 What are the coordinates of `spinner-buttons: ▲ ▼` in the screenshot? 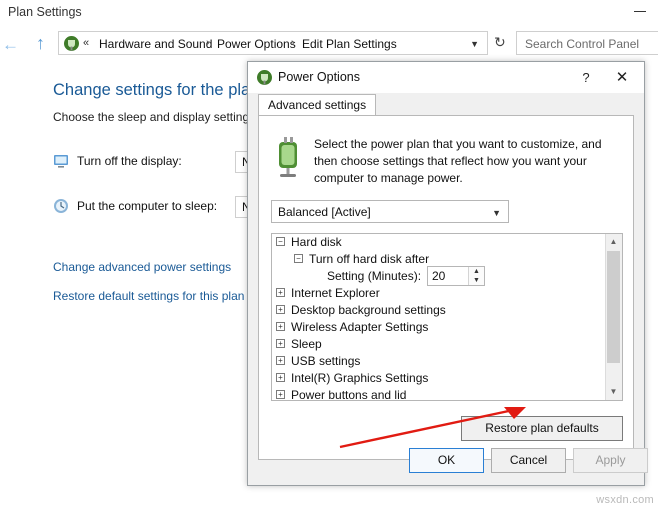 It's located at (476, 276).